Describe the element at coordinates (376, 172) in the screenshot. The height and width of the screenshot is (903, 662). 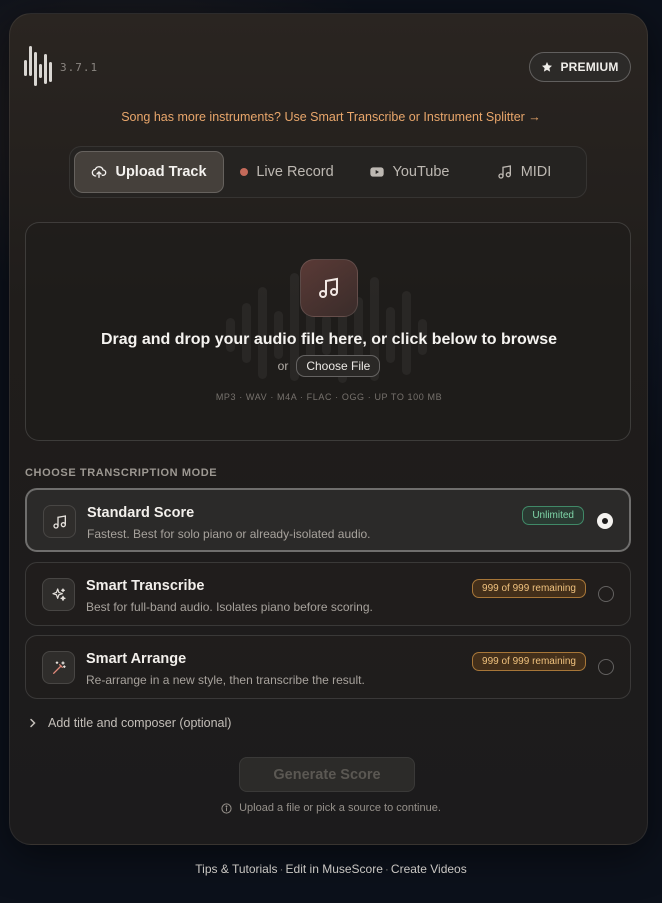
I see `youtube-icon` at that location.